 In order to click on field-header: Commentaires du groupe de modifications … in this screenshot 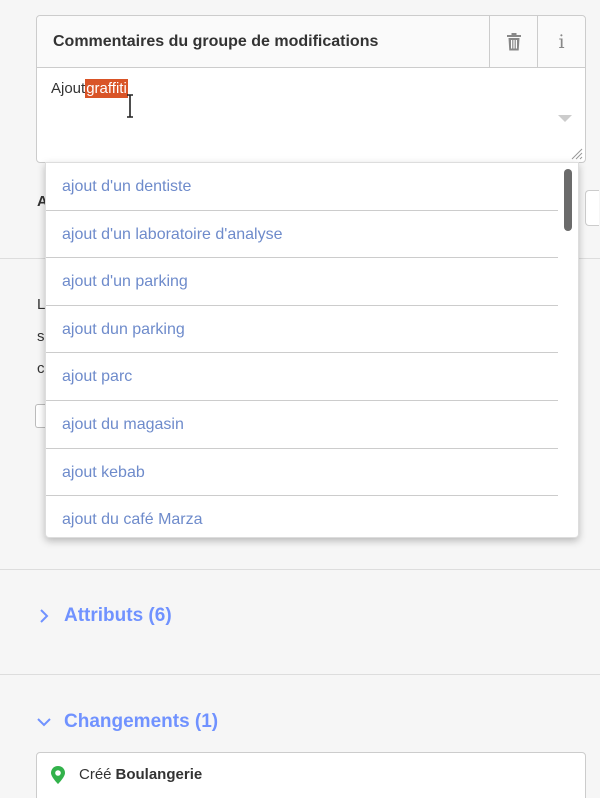, I will do `click(311, 42)`.